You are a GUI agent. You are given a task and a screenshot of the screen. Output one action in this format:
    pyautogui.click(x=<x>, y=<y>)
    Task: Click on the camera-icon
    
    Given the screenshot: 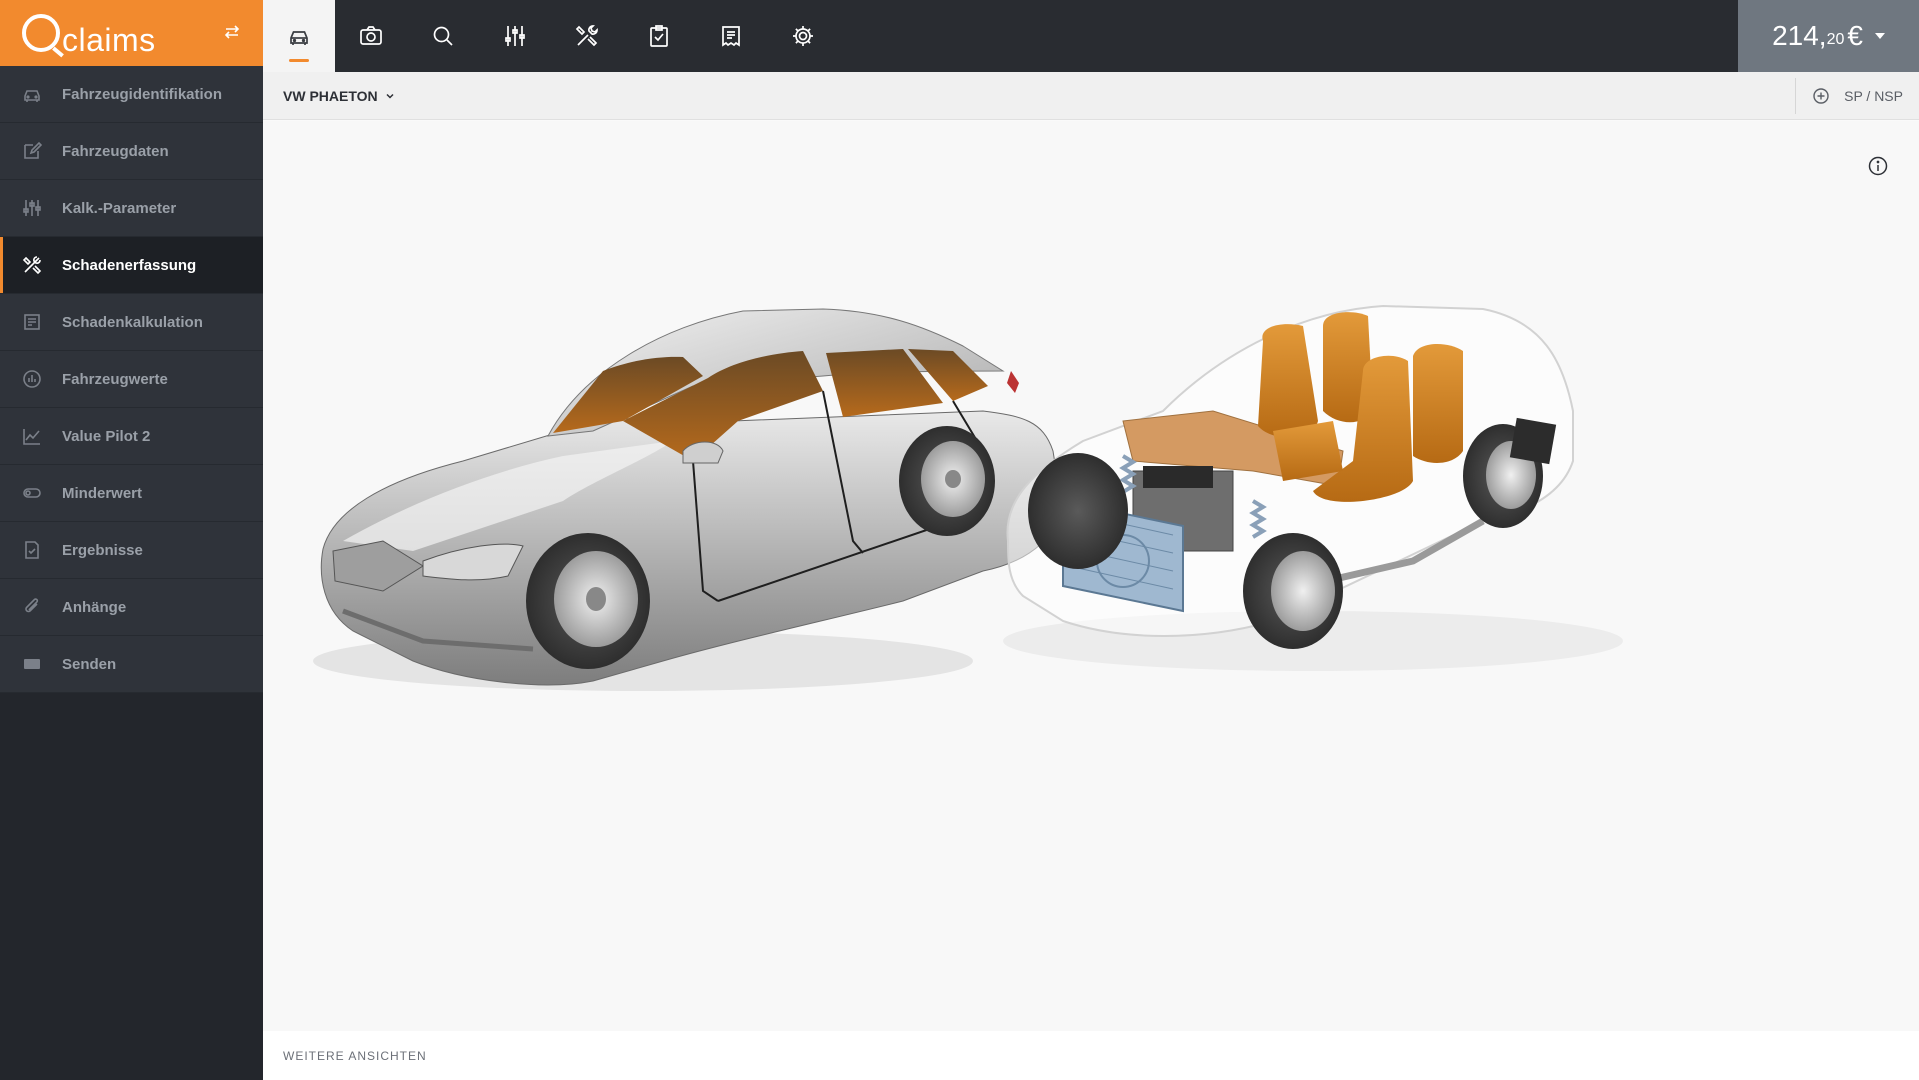 What is the action you would take?
    pyautogui.click(x=371, y=35)
    